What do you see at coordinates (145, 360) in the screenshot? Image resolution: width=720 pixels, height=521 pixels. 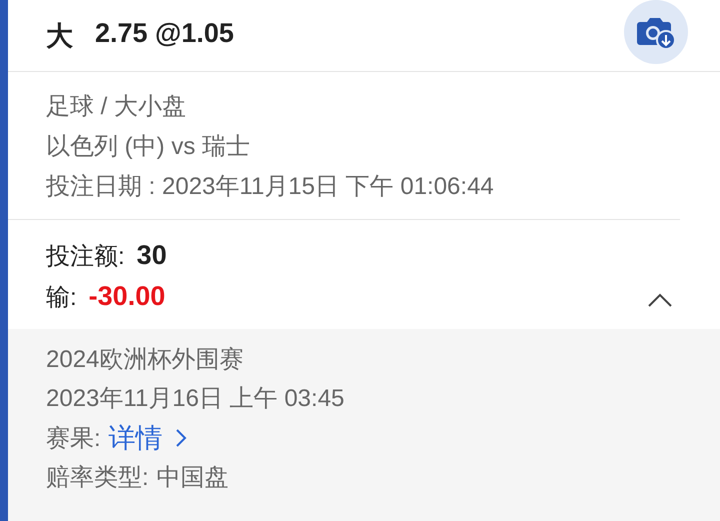 I see `event-name: 2024欧洲杯外围赛` at bounding box center [145, 360].